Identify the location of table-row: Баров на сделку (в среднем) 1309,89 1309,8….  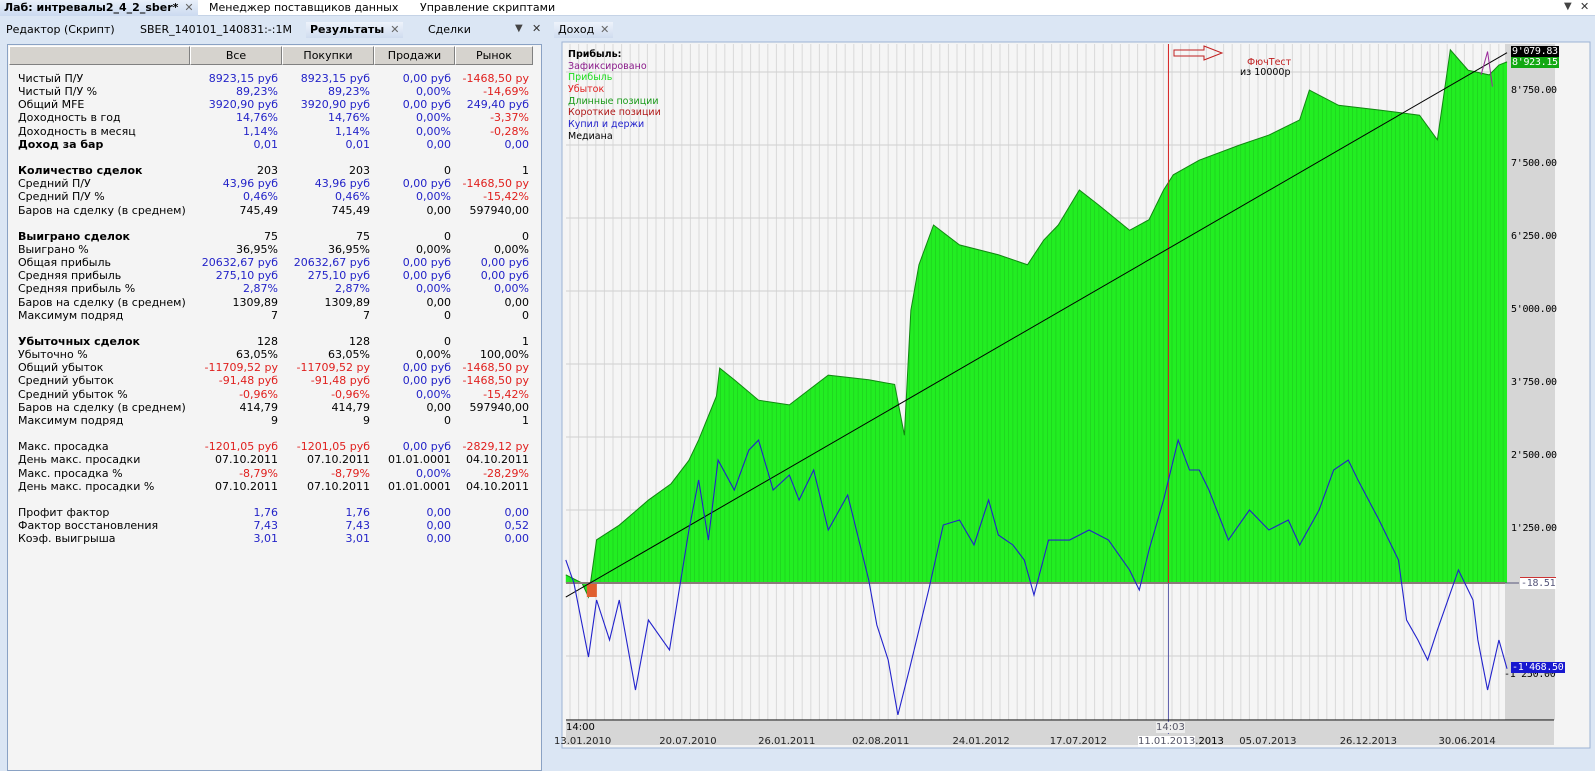
(274, 302).